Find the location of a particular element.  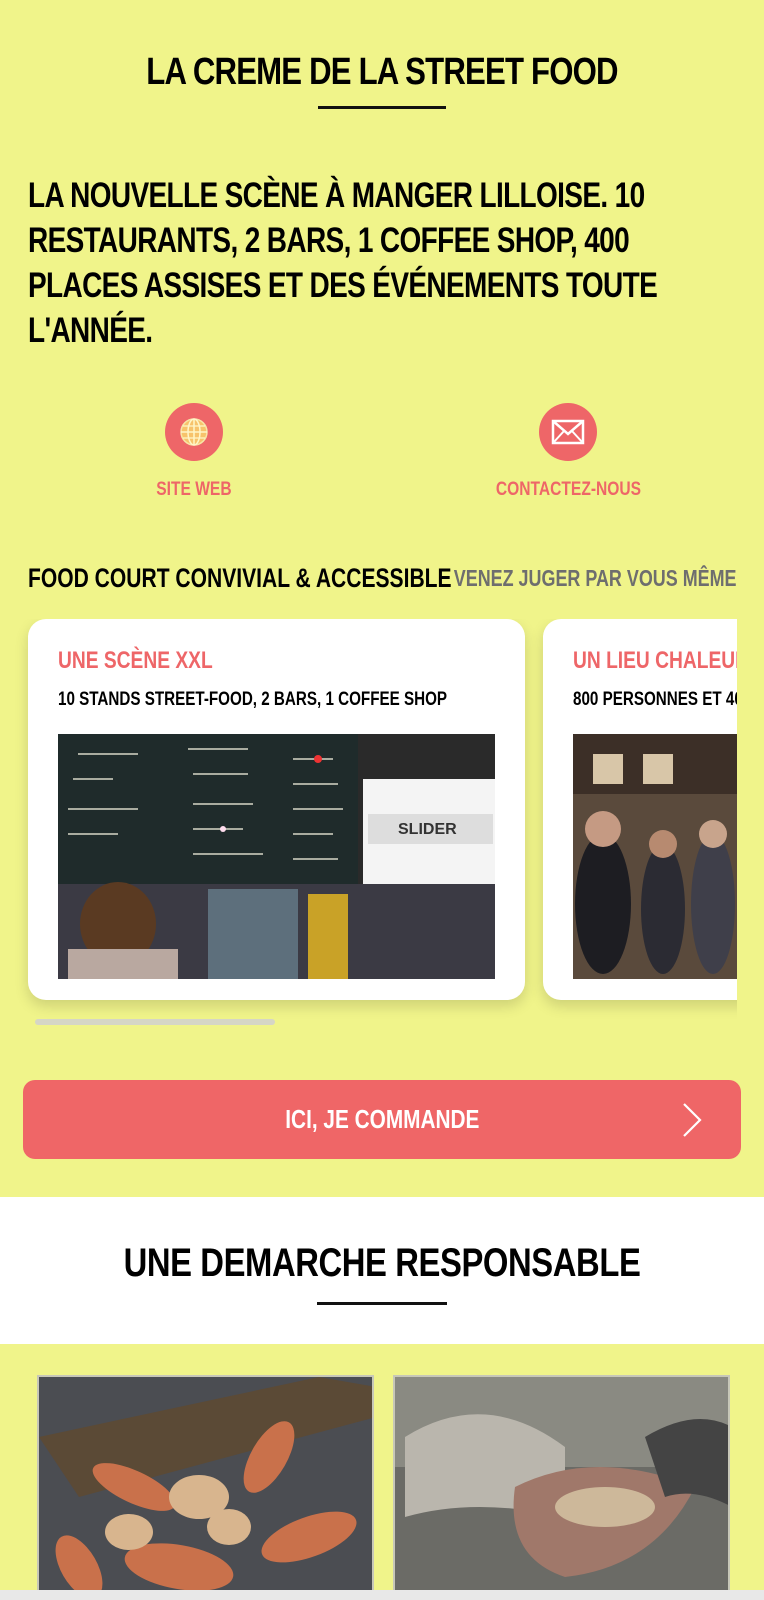

bottom-edge is located at coordinates (382, 1595).